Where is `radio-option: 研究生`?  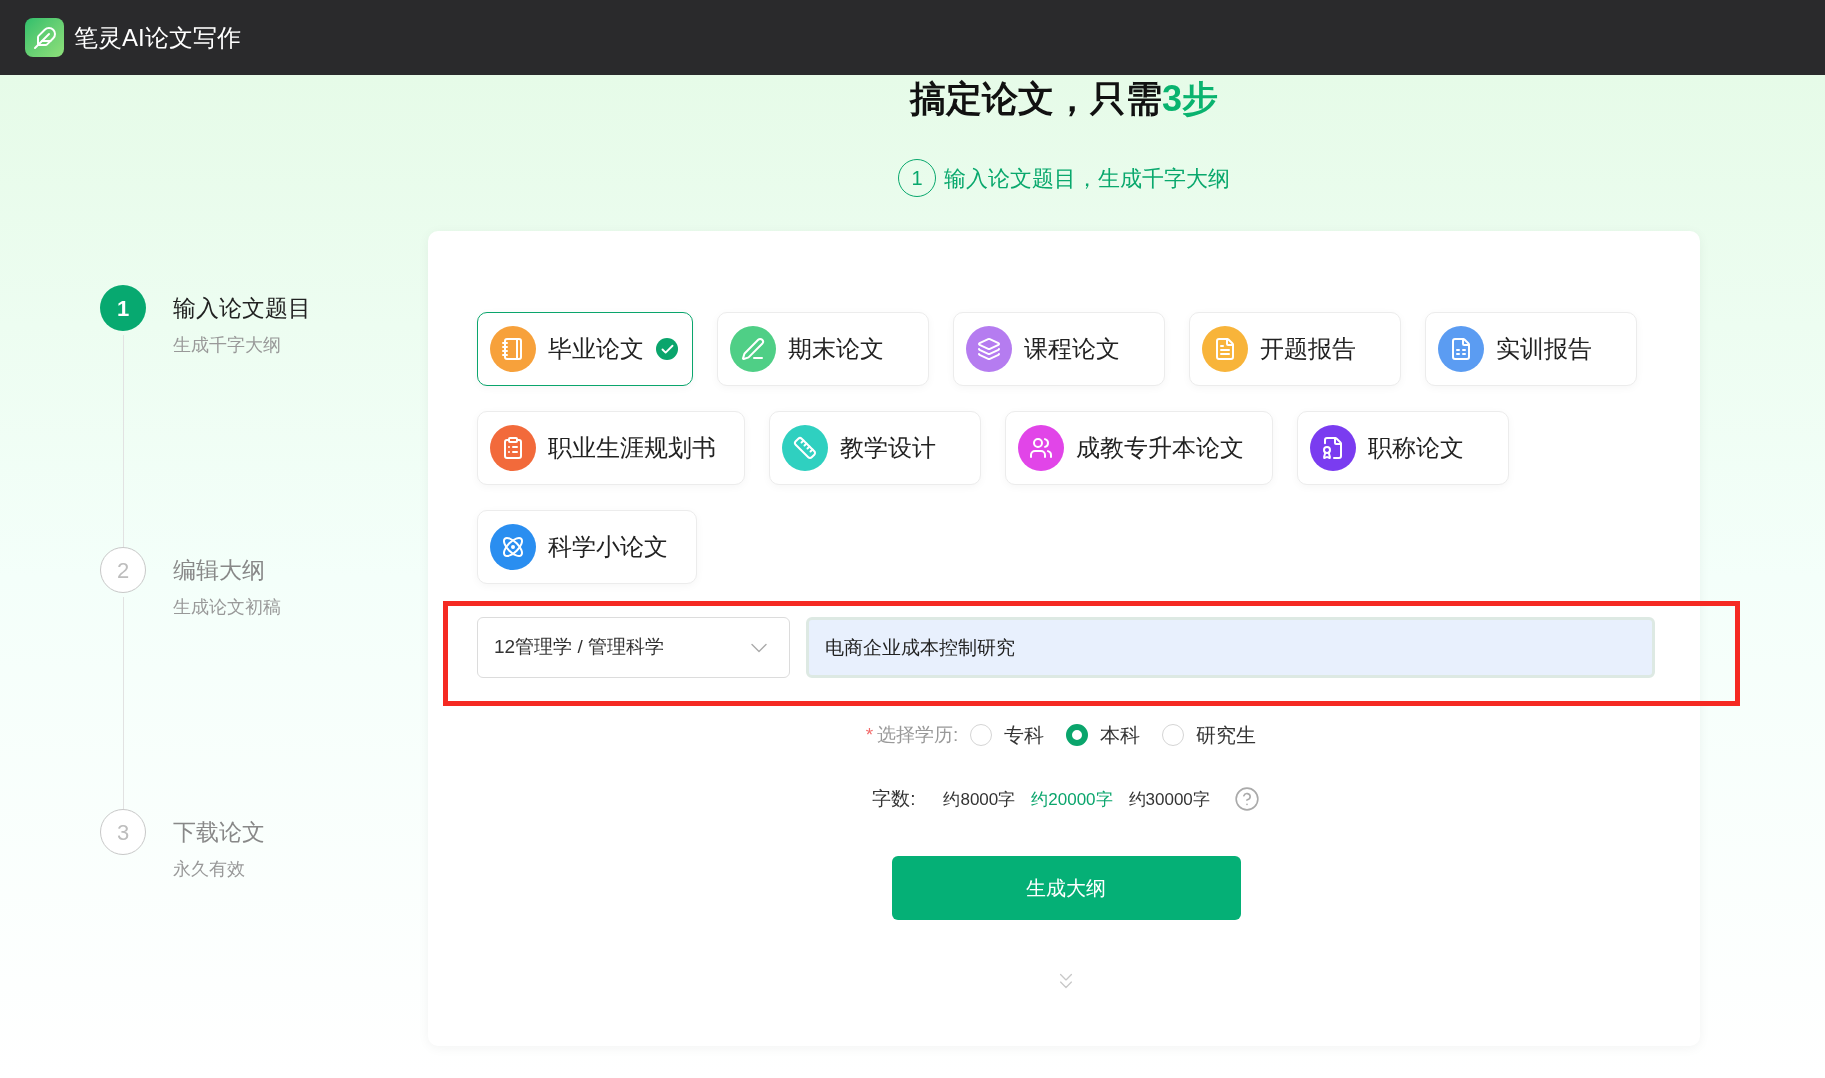
radio-option: 研究生 is located at coordinates (1209, 735).